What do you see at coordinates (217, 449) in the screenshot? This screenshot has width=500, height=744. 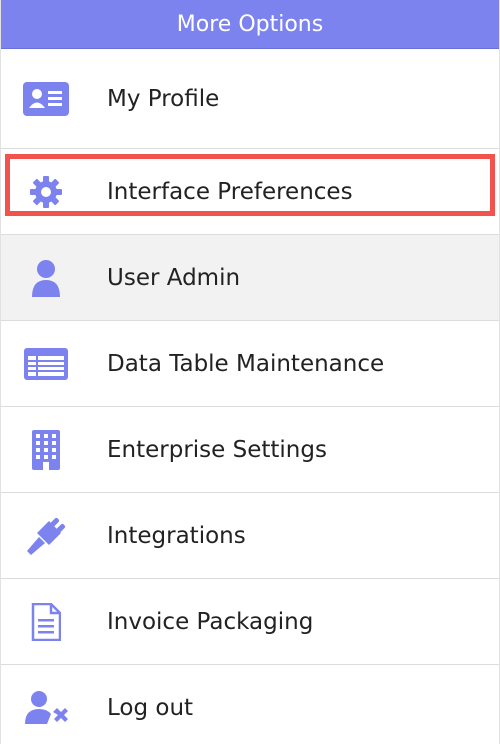 I see `menu-label-enterprise-settings: Enterprise Settings` at bounding box center [217, 449].